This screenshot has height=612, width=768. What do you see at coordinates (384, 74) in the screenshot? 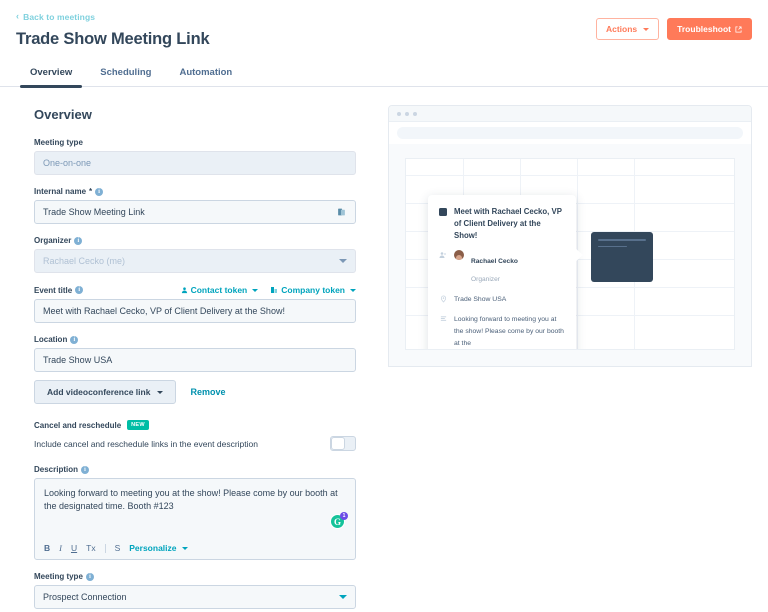
I see `tab-bar: Overview Scheduling Automation` at bounding box center [384, 74].